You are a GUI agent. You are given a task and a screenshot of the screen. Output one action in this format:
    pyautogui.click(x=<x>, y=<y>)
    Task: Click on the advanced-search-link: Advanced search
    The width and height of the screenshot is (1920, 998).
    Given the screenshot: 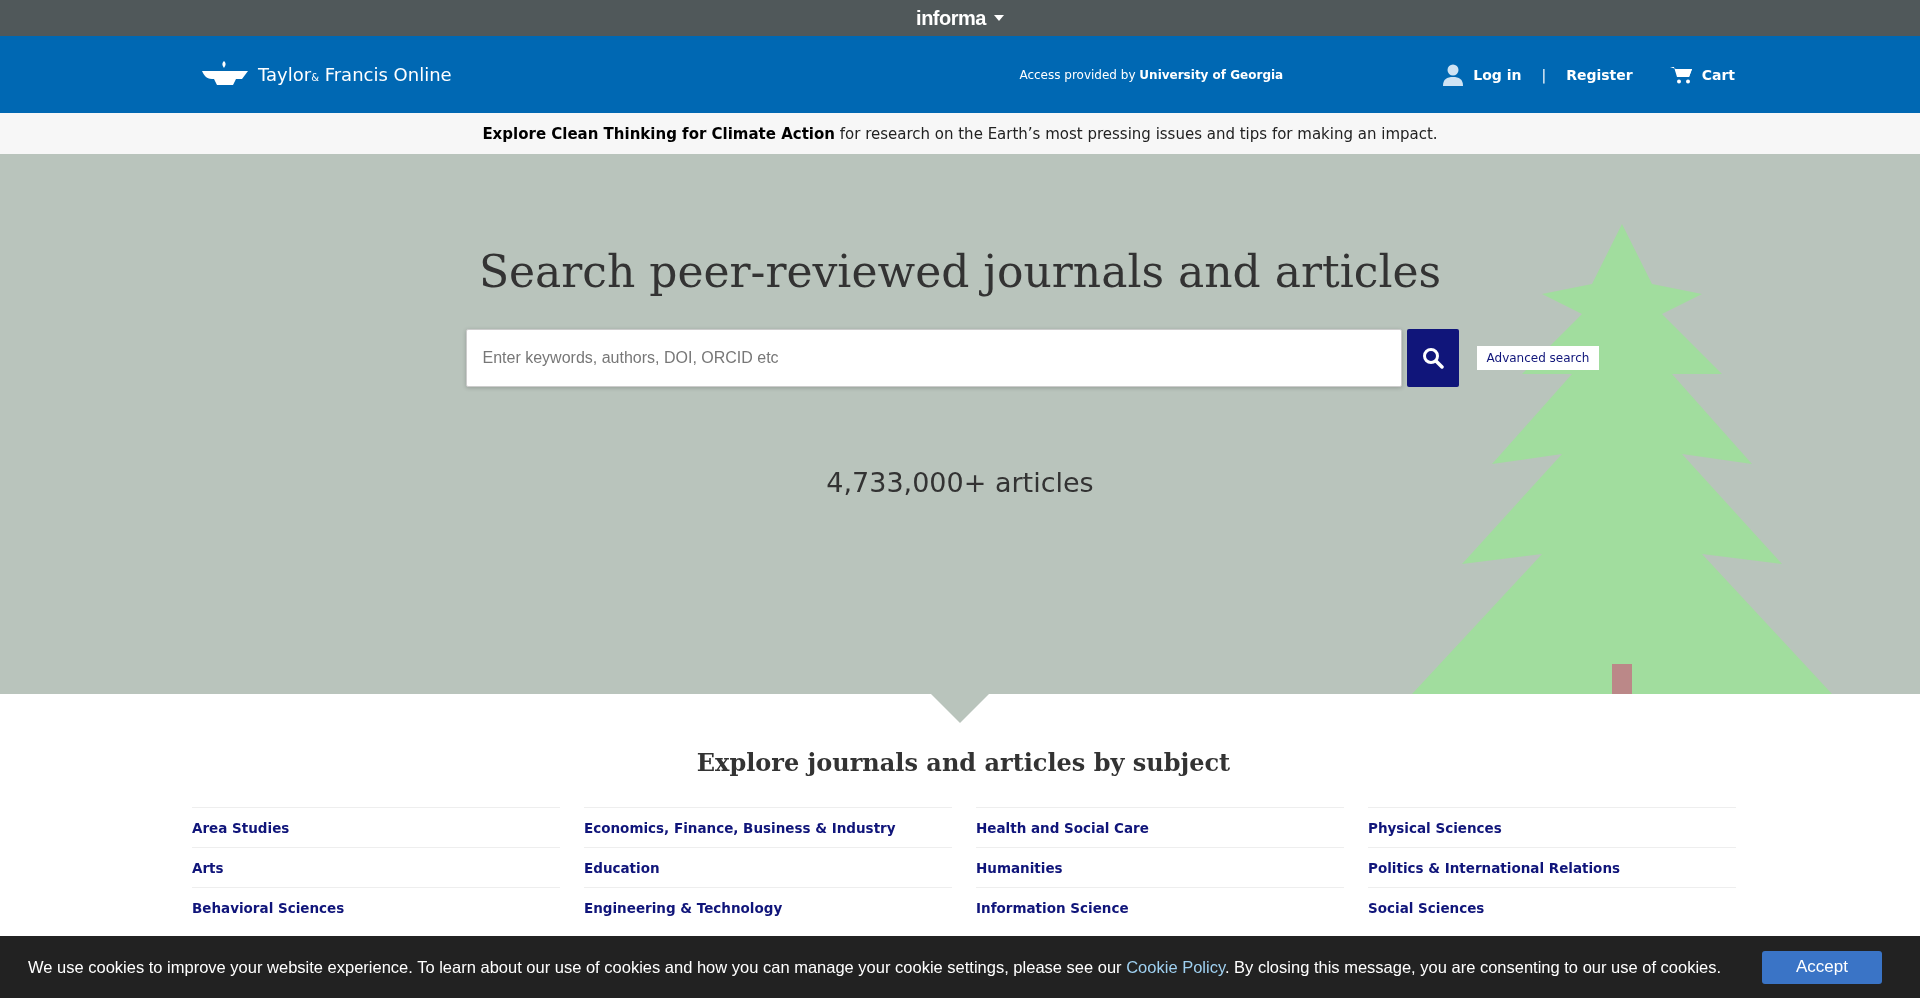 What is the action you would take?
    pyautogui.click(x=1538, y=358)
    